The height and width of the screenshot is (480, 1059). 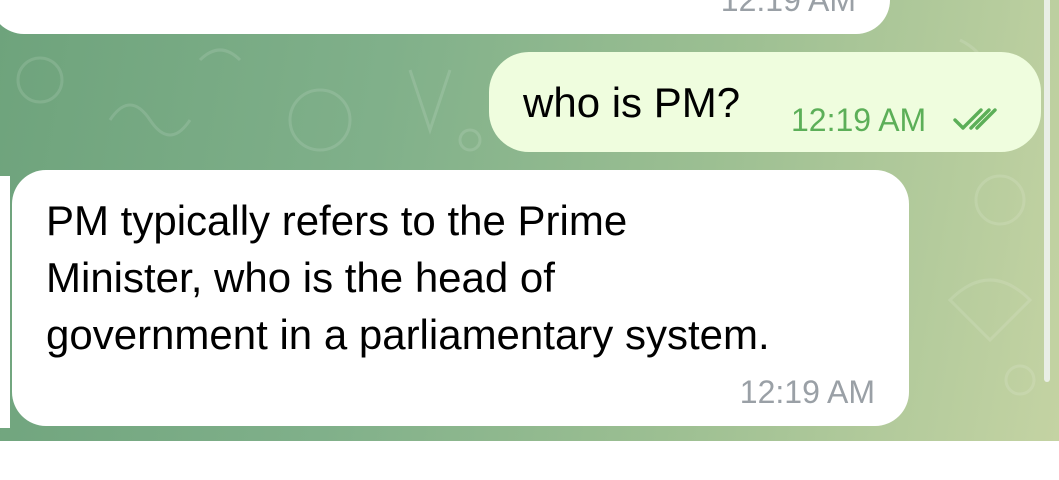 I want to click on previous-message-bubble: 12:19 AM, so click(x=445, y=17).